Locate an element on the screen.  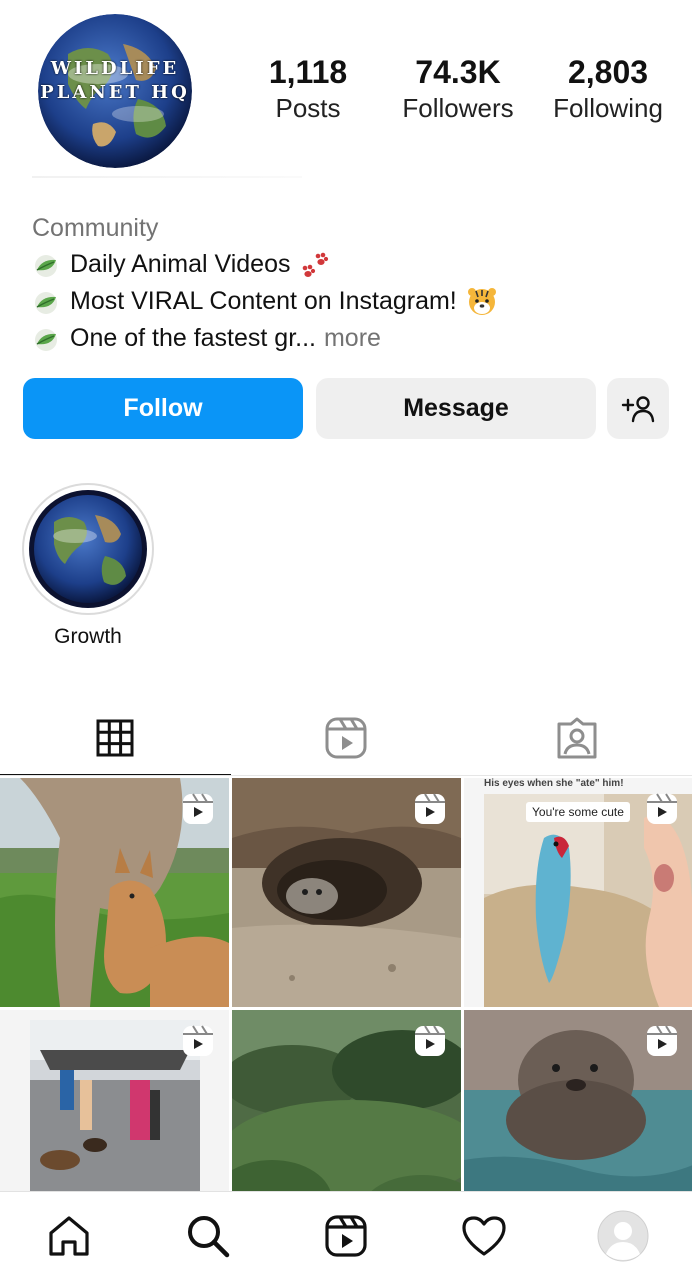
tab-reels is located at coordinates (346, 738).